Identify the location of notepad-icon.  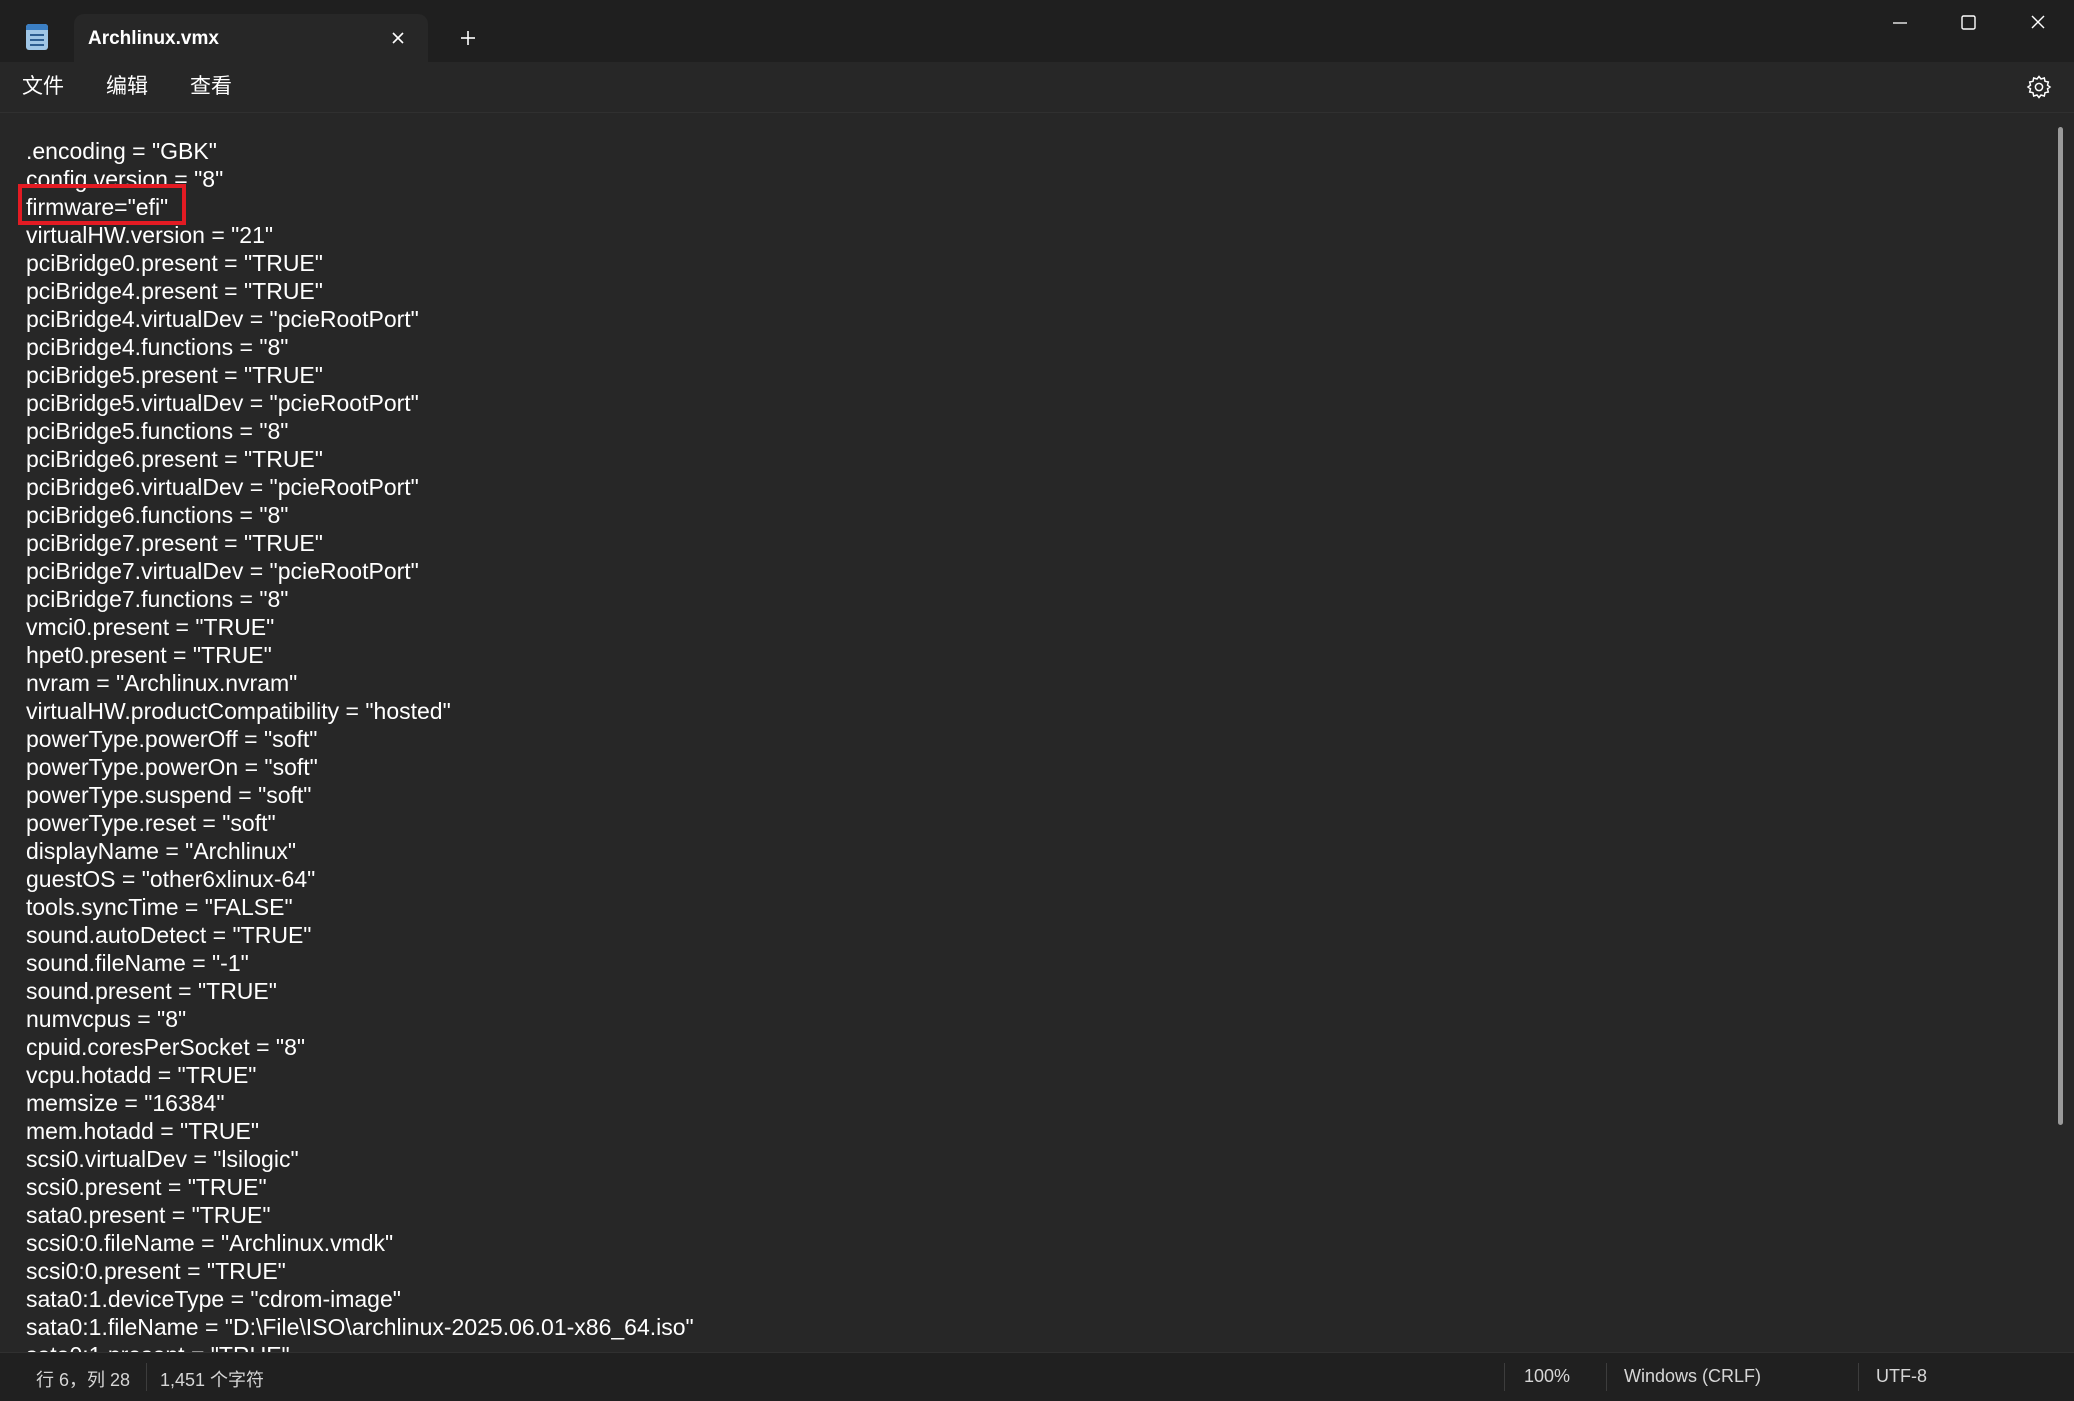
(37, 37).